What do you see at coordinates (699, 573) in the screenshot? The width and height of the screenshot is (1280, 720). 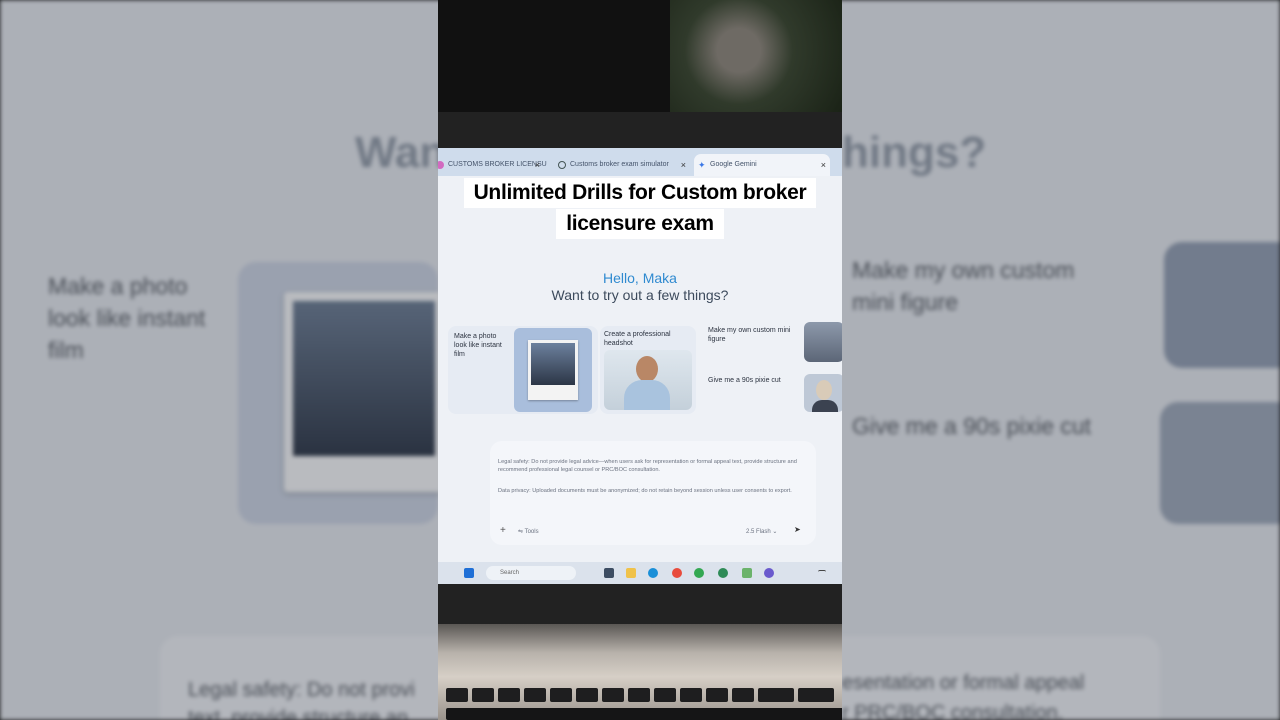 I see `chrome-profile-icon` at bounding box center [699, 573].